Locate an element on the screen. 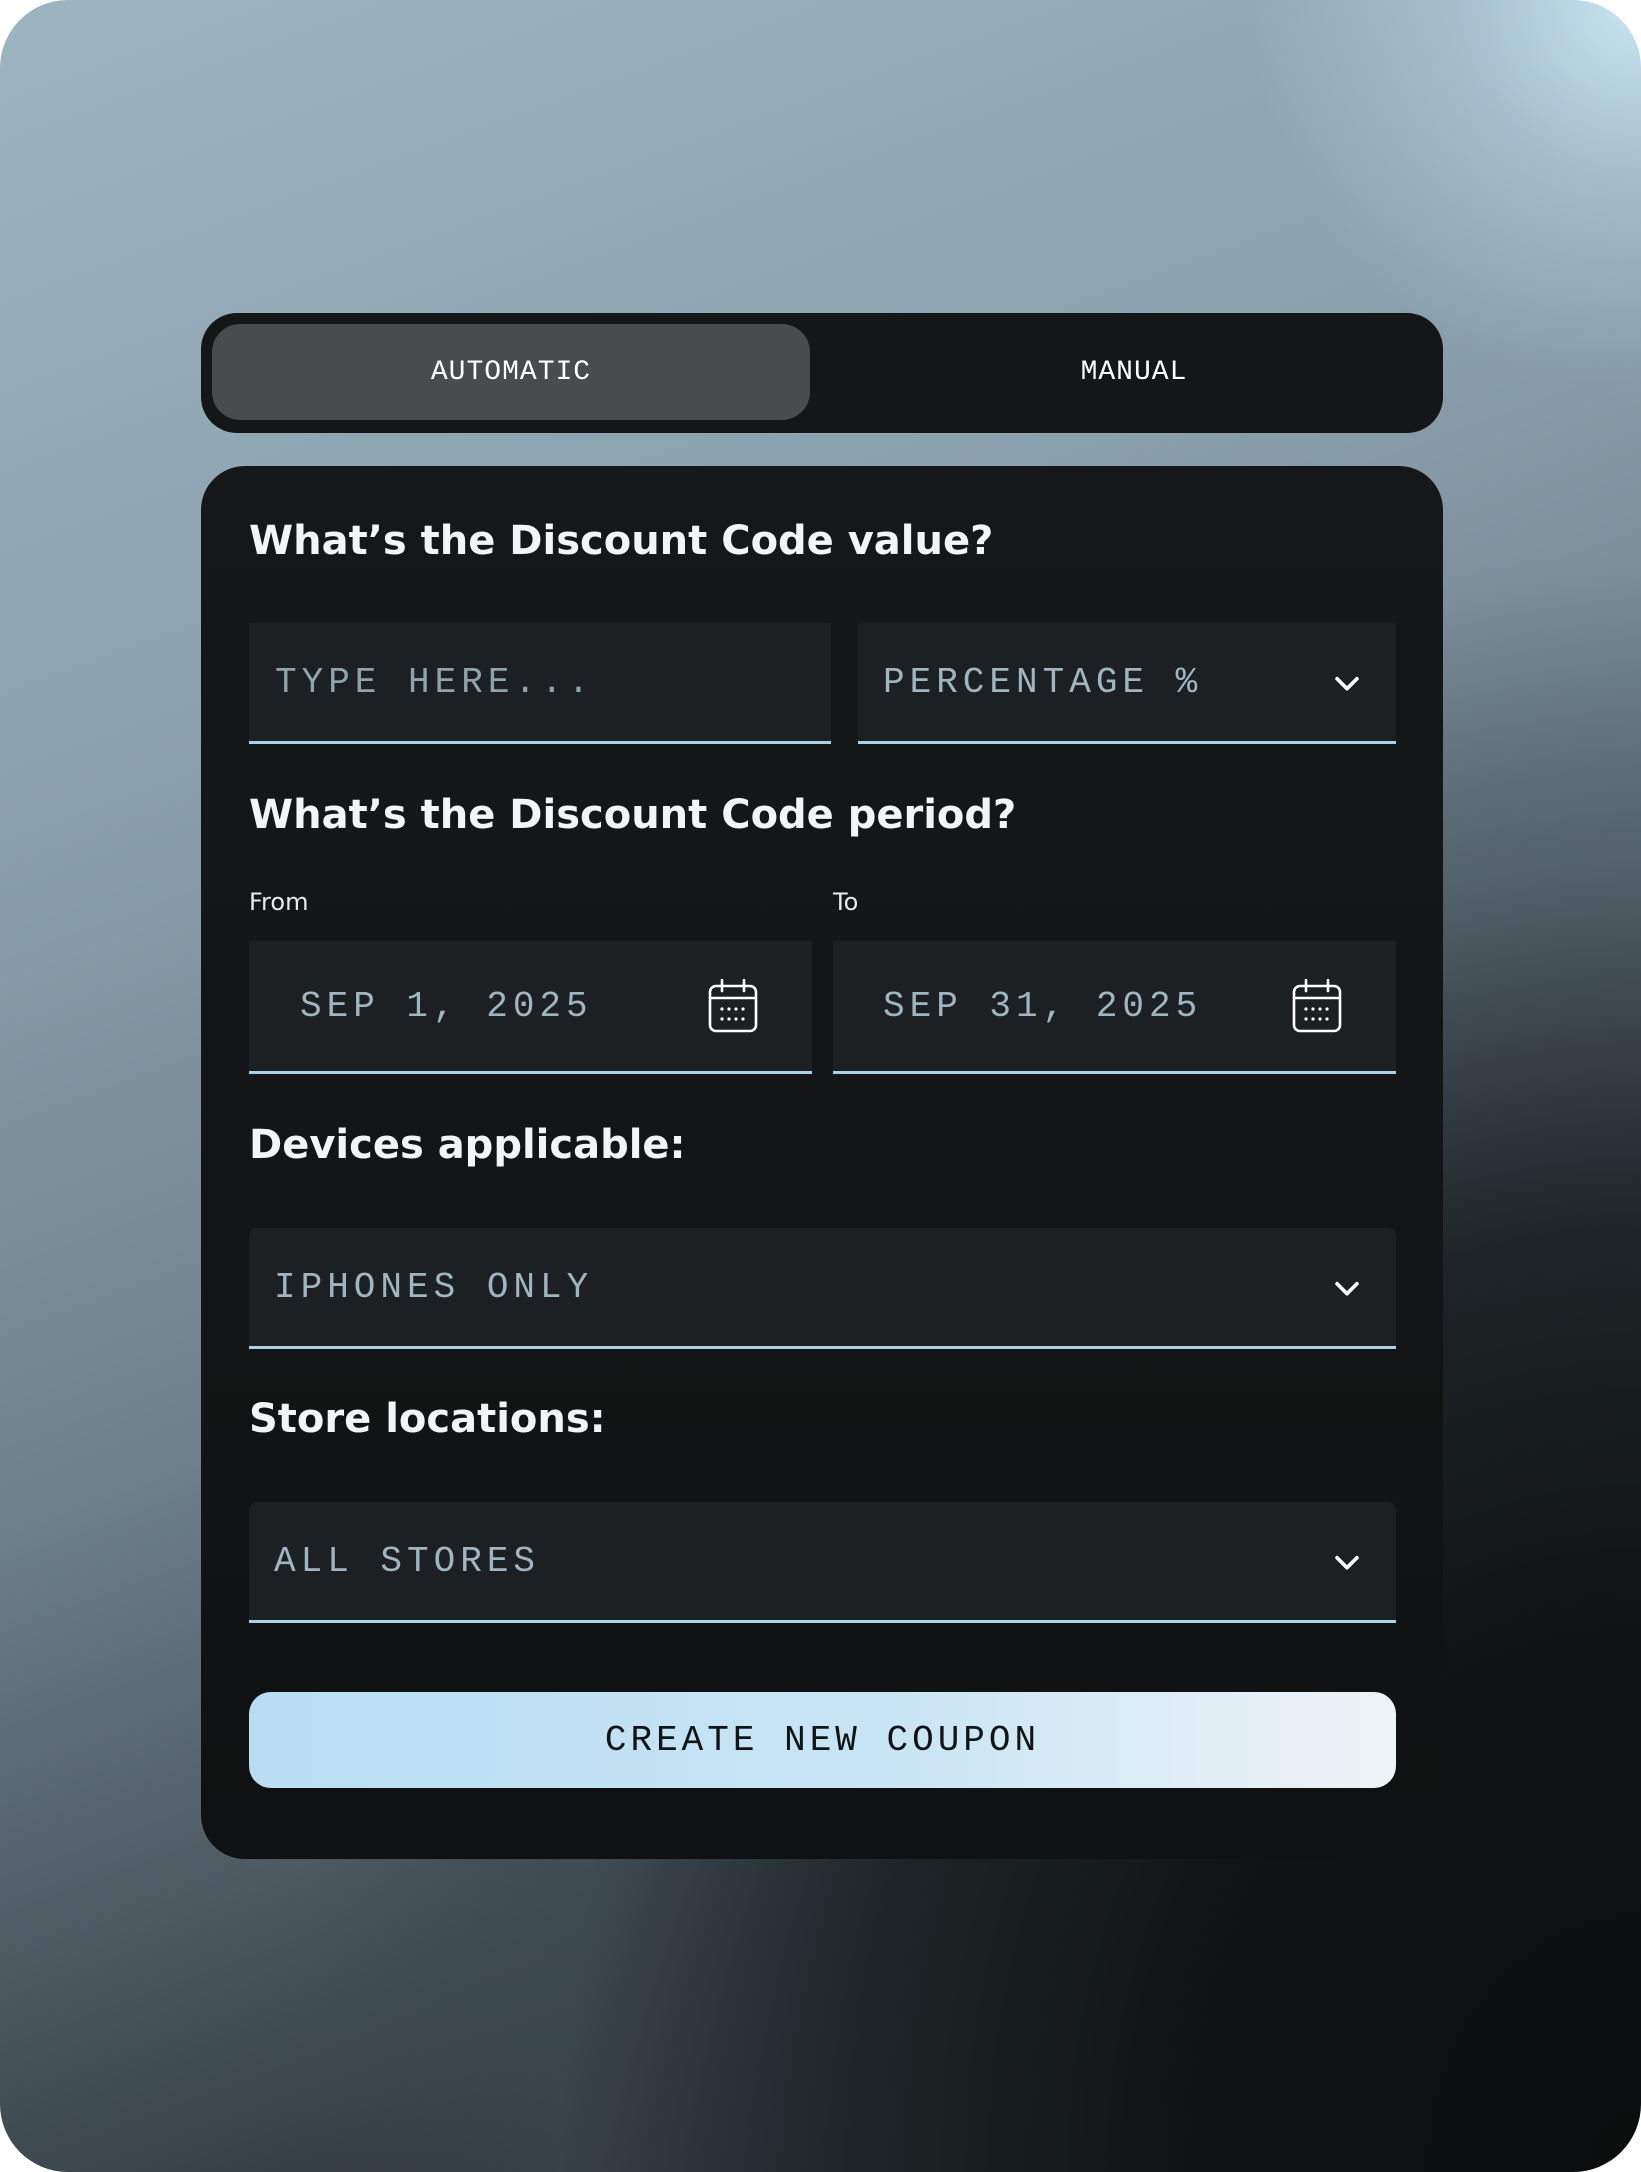 The image size is (1641, 2172). devices-select-value: IPHONES ONLY is located at coordinates (434, 1287).